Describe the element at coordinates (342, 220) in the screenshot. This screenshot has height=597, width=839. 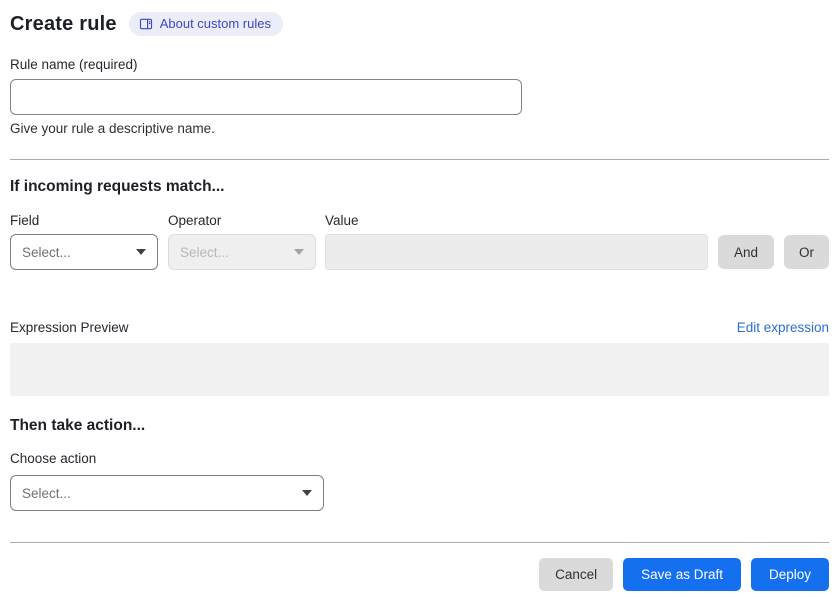
I see `value-label: Value` at that location.